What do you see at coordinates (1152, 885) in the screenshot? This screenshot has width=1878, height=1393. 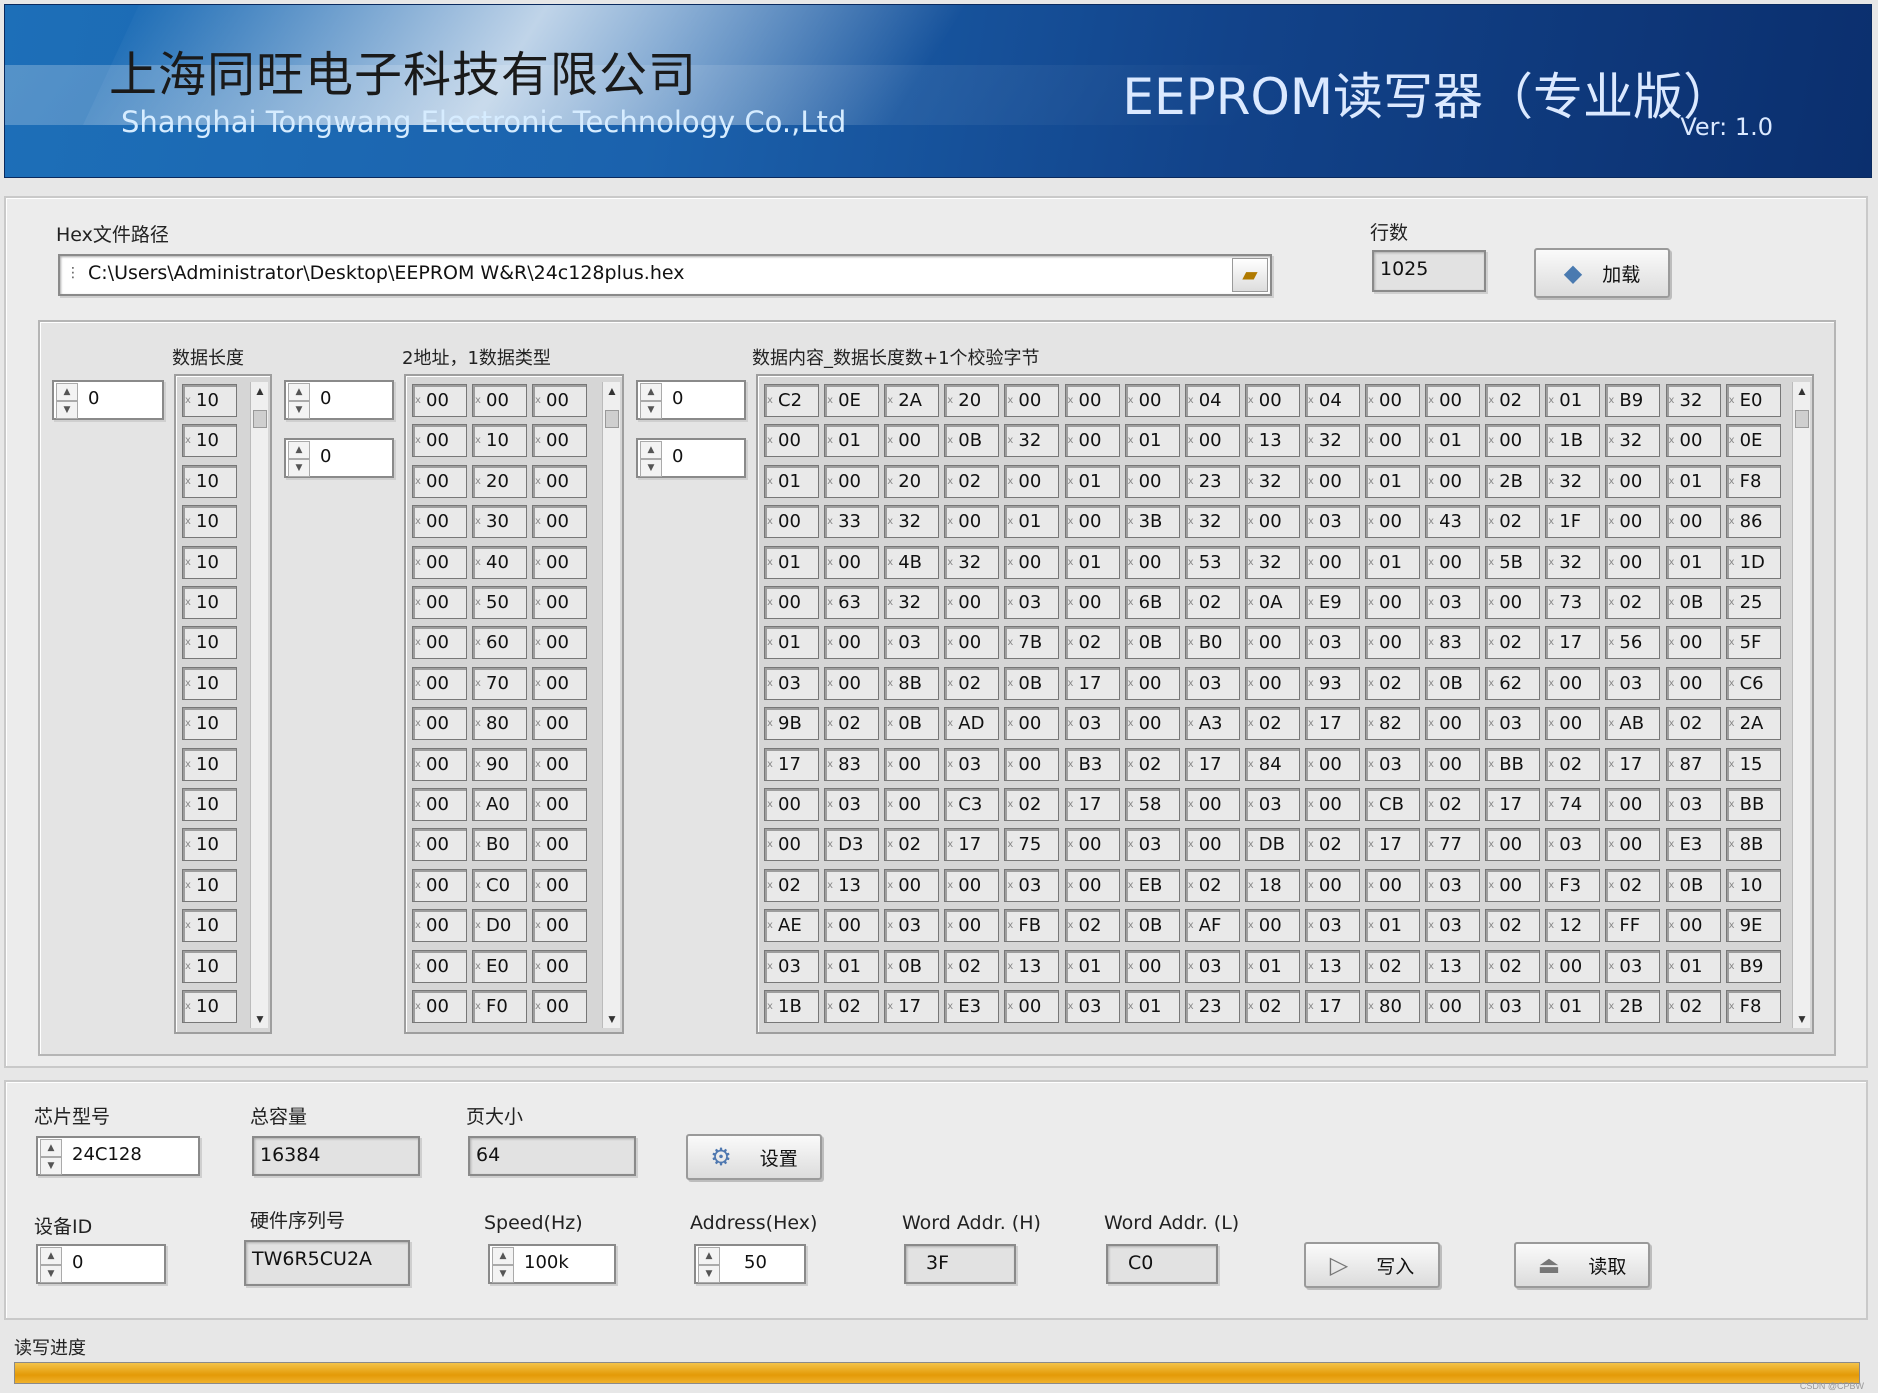 I see `content-cell: EB` at bounding box center [1152, 885].